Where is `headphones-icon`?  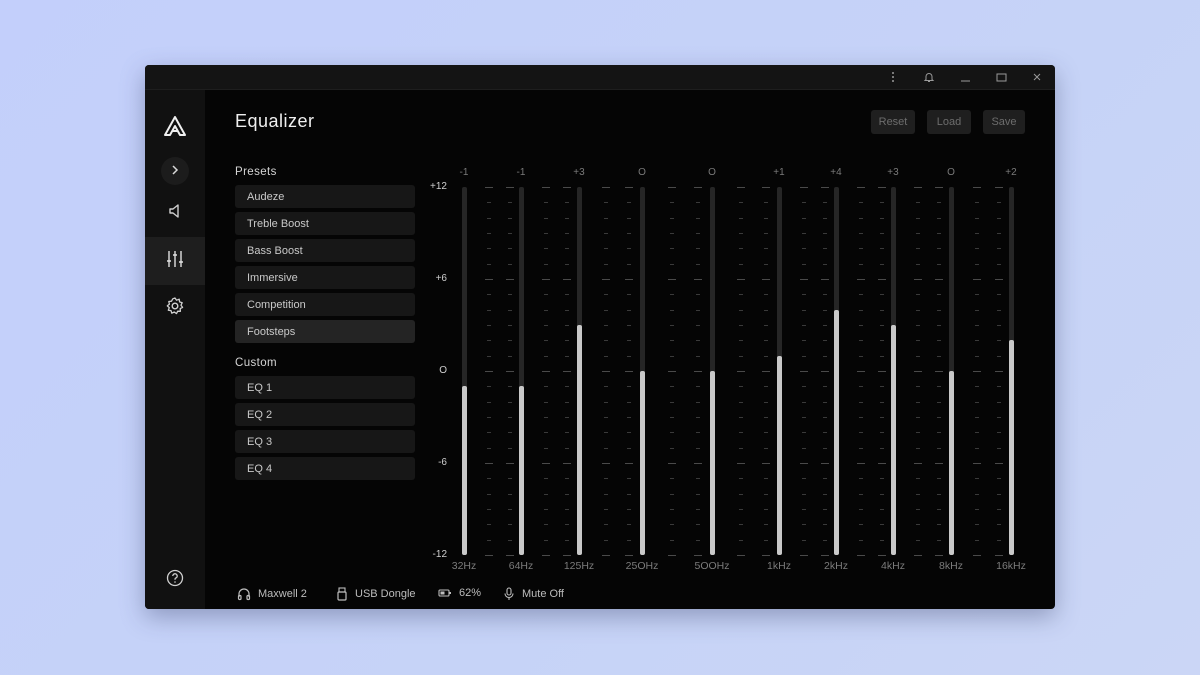 headphones-icon is located at coordinates (244, 594).